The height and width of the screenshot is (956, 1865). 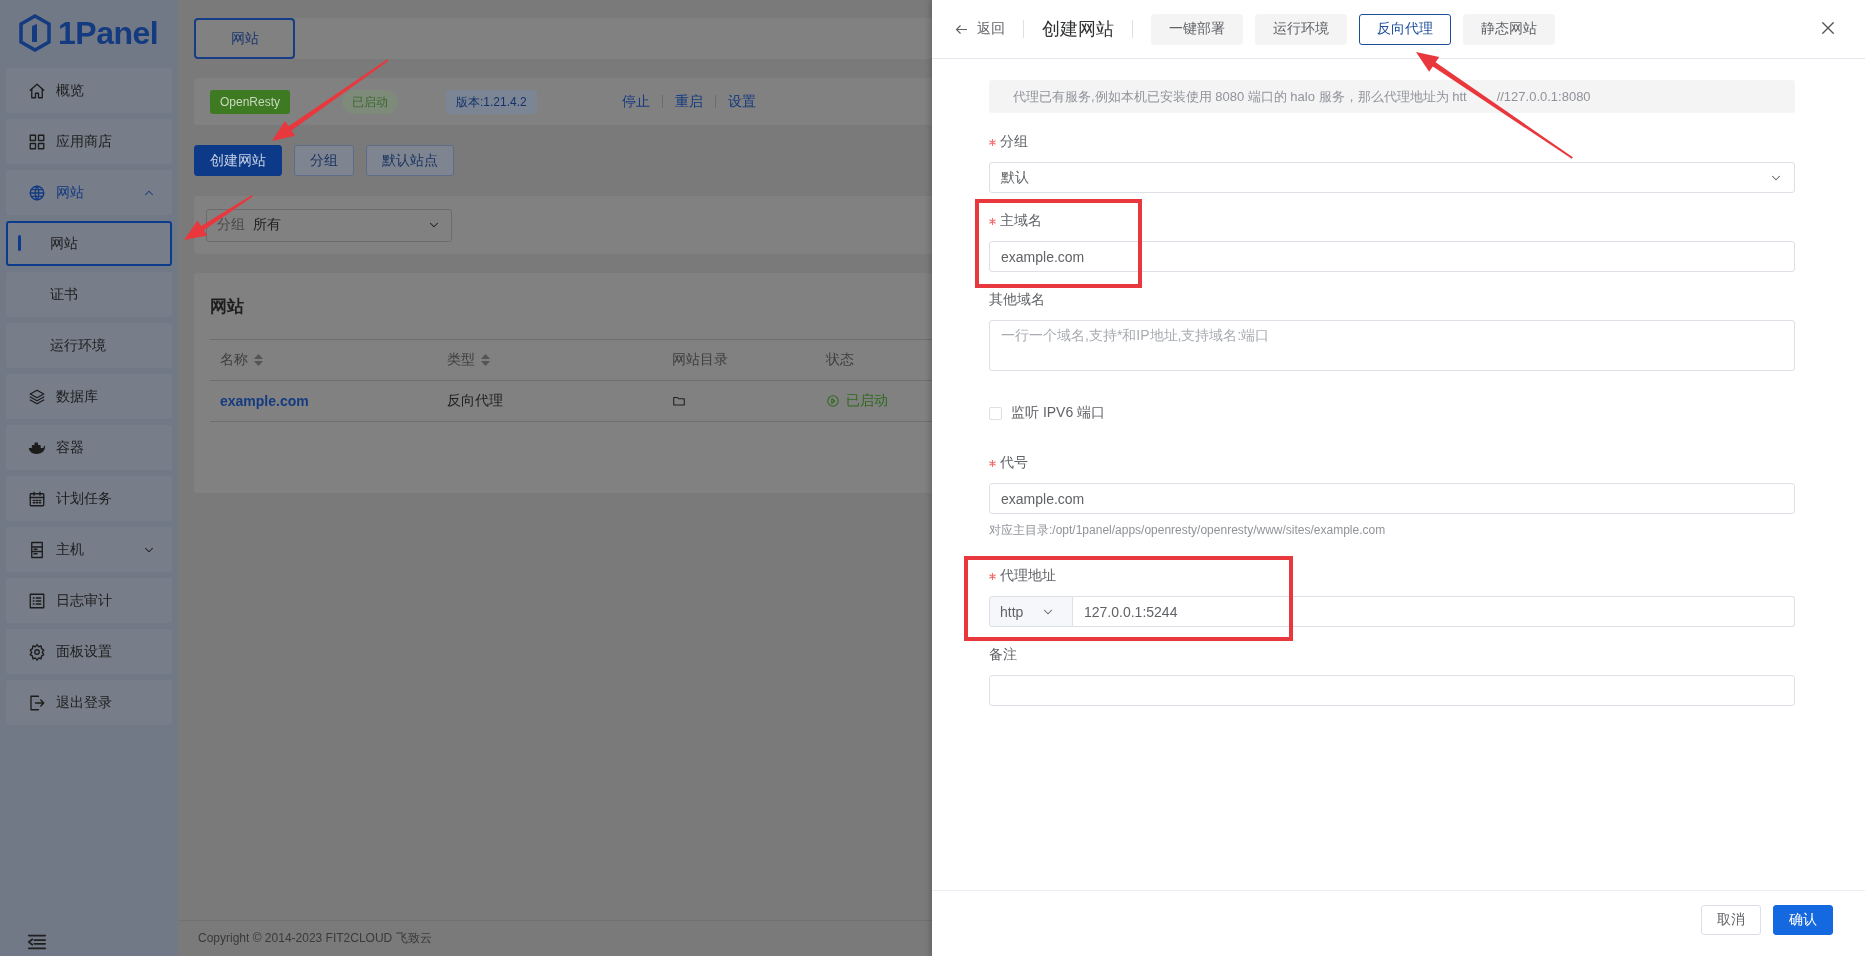 What do you see at coordinates (108, 33) in the screenshot?
I see `logo-text: 1Panel` at bounding box center [108, 33].